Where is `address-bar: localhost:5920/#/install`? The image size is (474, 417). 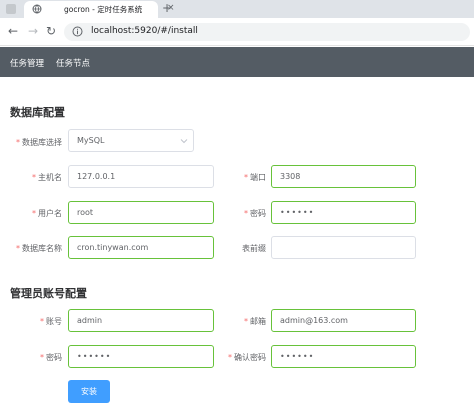 address-bar: localhost:5920/#/install is located at coordinates (267, 32).